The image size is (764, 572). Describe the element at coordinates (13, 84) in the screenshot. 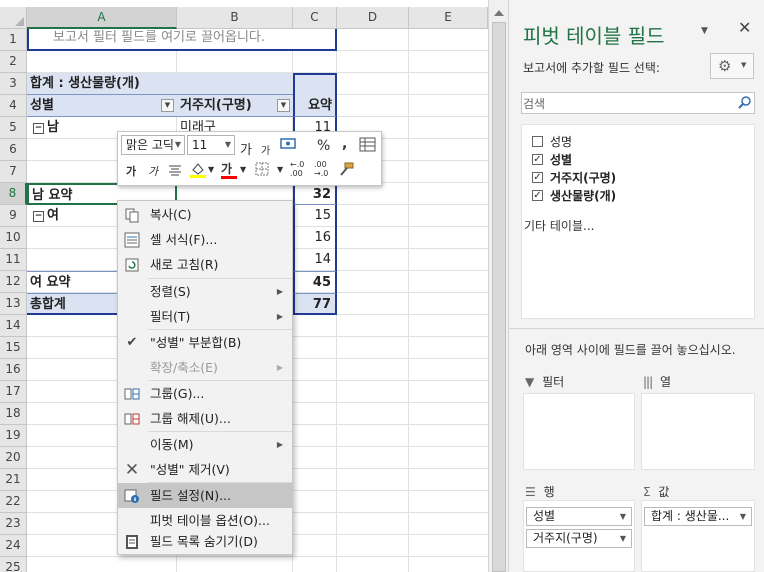

I see `row-header: 3` at that location.